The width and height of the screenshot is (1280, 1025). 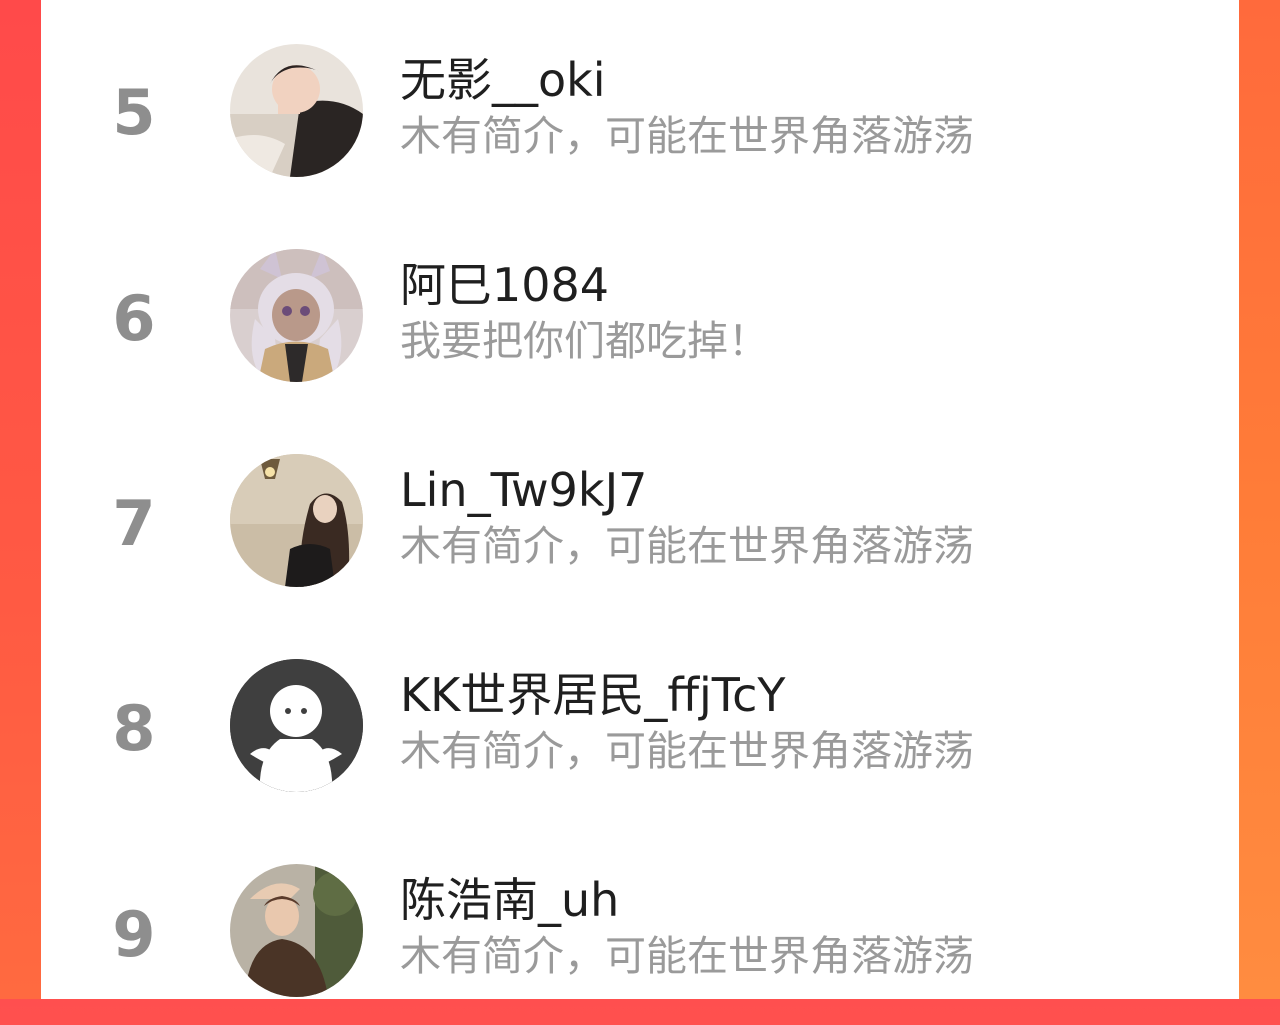 I want to click on default-avatar-icon, so click(x=296, y=725).